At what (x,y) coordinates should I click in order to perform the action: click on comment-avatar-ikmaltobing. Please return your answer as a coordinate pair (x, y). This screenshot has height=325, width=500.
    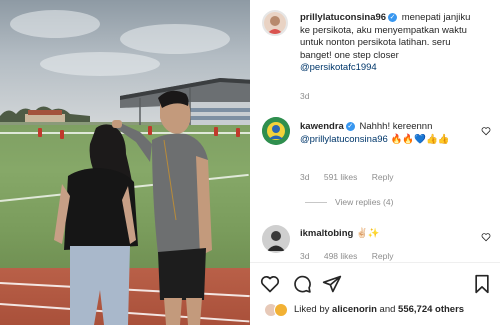
    Looking at the image, I should click on (276, 239).